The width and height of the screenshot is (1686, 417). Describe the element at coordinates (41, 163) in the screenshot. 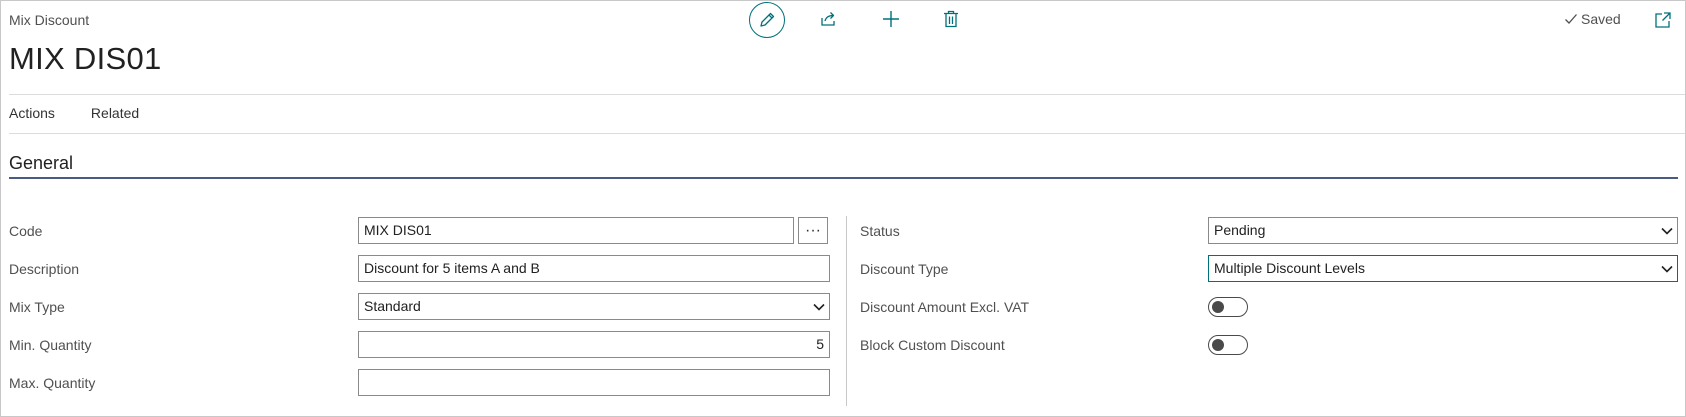

I see `section-general-header: General` at that location.